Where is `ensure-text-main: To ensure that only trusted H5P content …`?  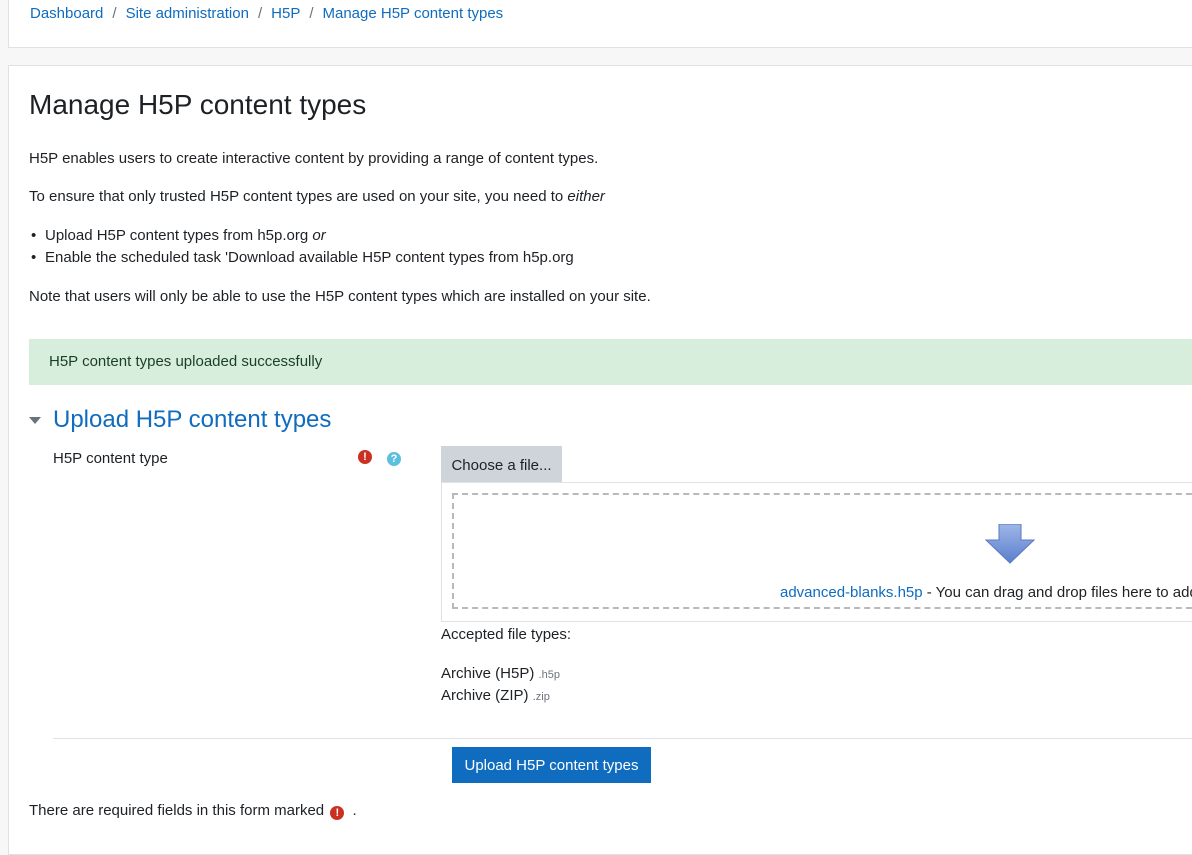
ensure-text-main: To ensure that only trusted H5P content … is located at coordinates (298, 196).